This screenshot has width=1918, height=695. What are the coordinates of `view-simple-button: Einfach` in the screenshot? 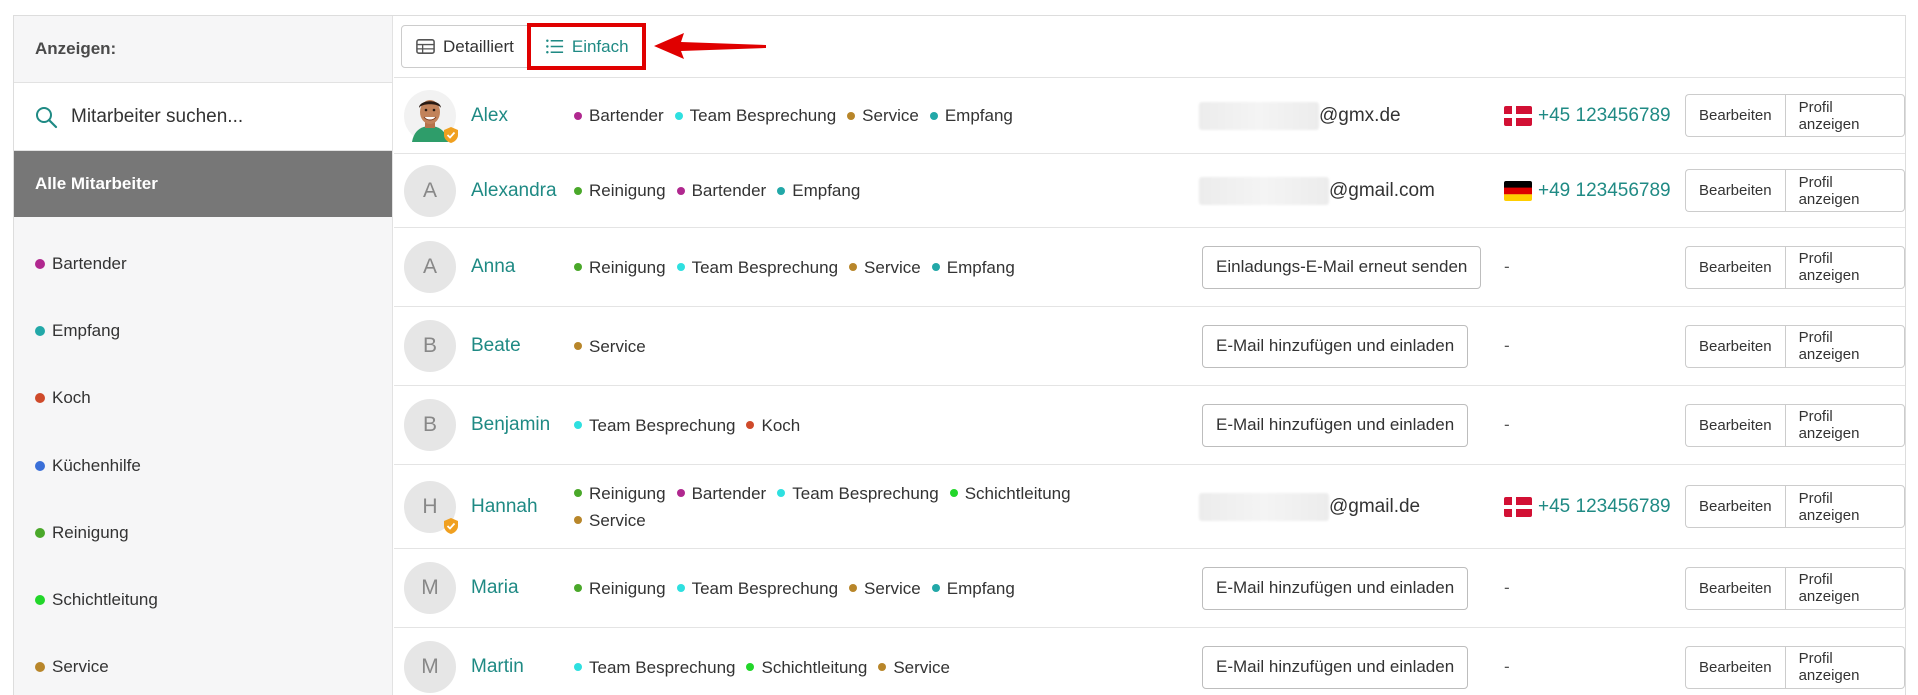 It's located at (586, 46).